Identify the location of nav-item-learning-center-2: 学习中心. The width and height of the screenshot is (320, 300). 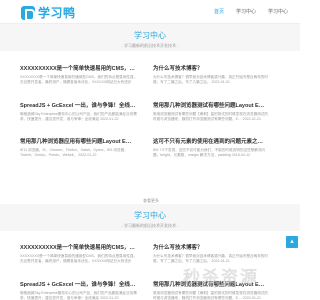
(278, 11).